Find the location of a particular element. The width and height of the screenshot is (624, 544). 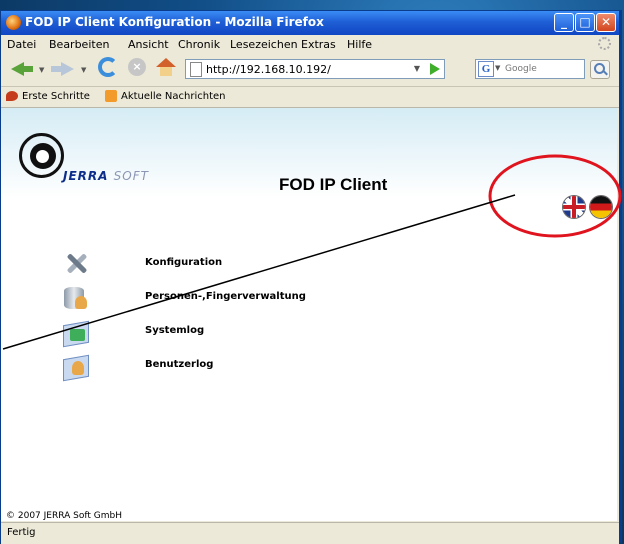

german-flag-icon is located at coordinates (601, 207).